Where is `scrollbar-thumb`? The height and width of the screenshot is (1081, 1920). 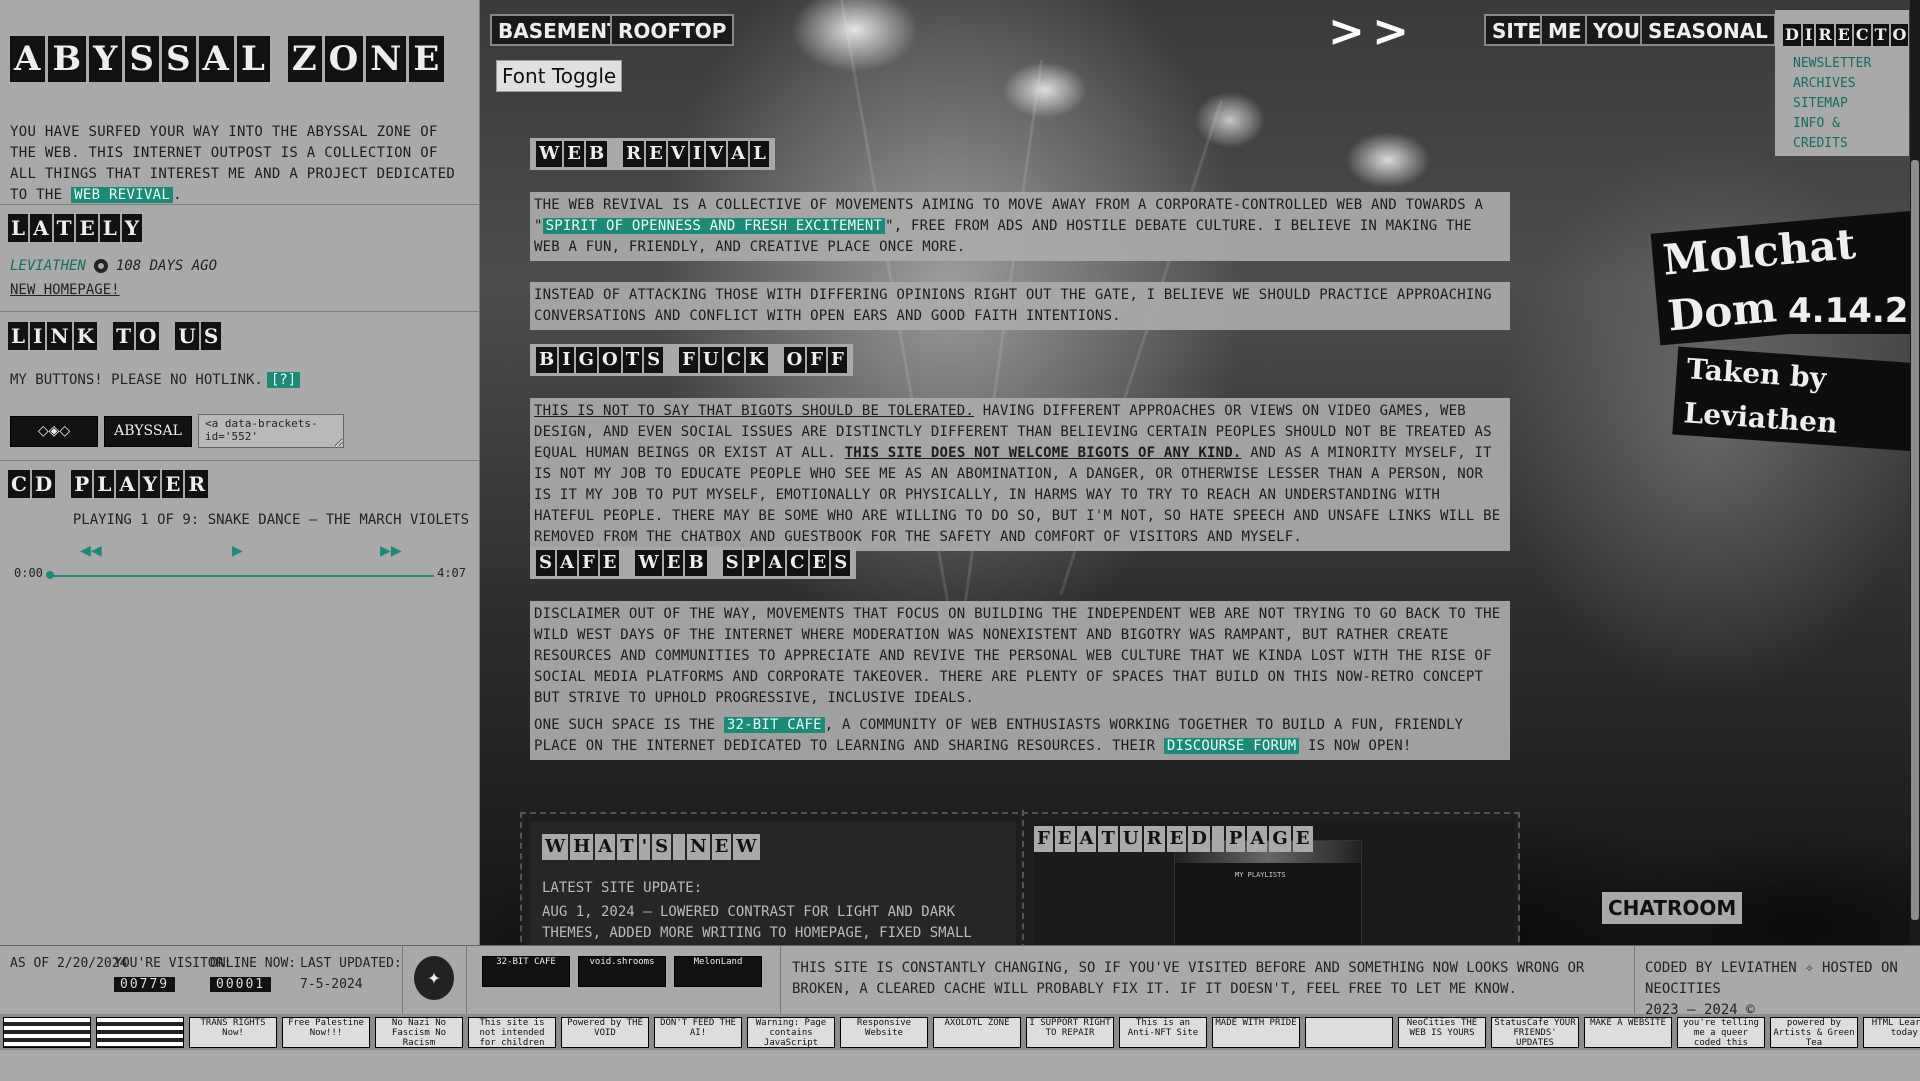
scrollbar-thumb is located at coordinates (1915, 540).